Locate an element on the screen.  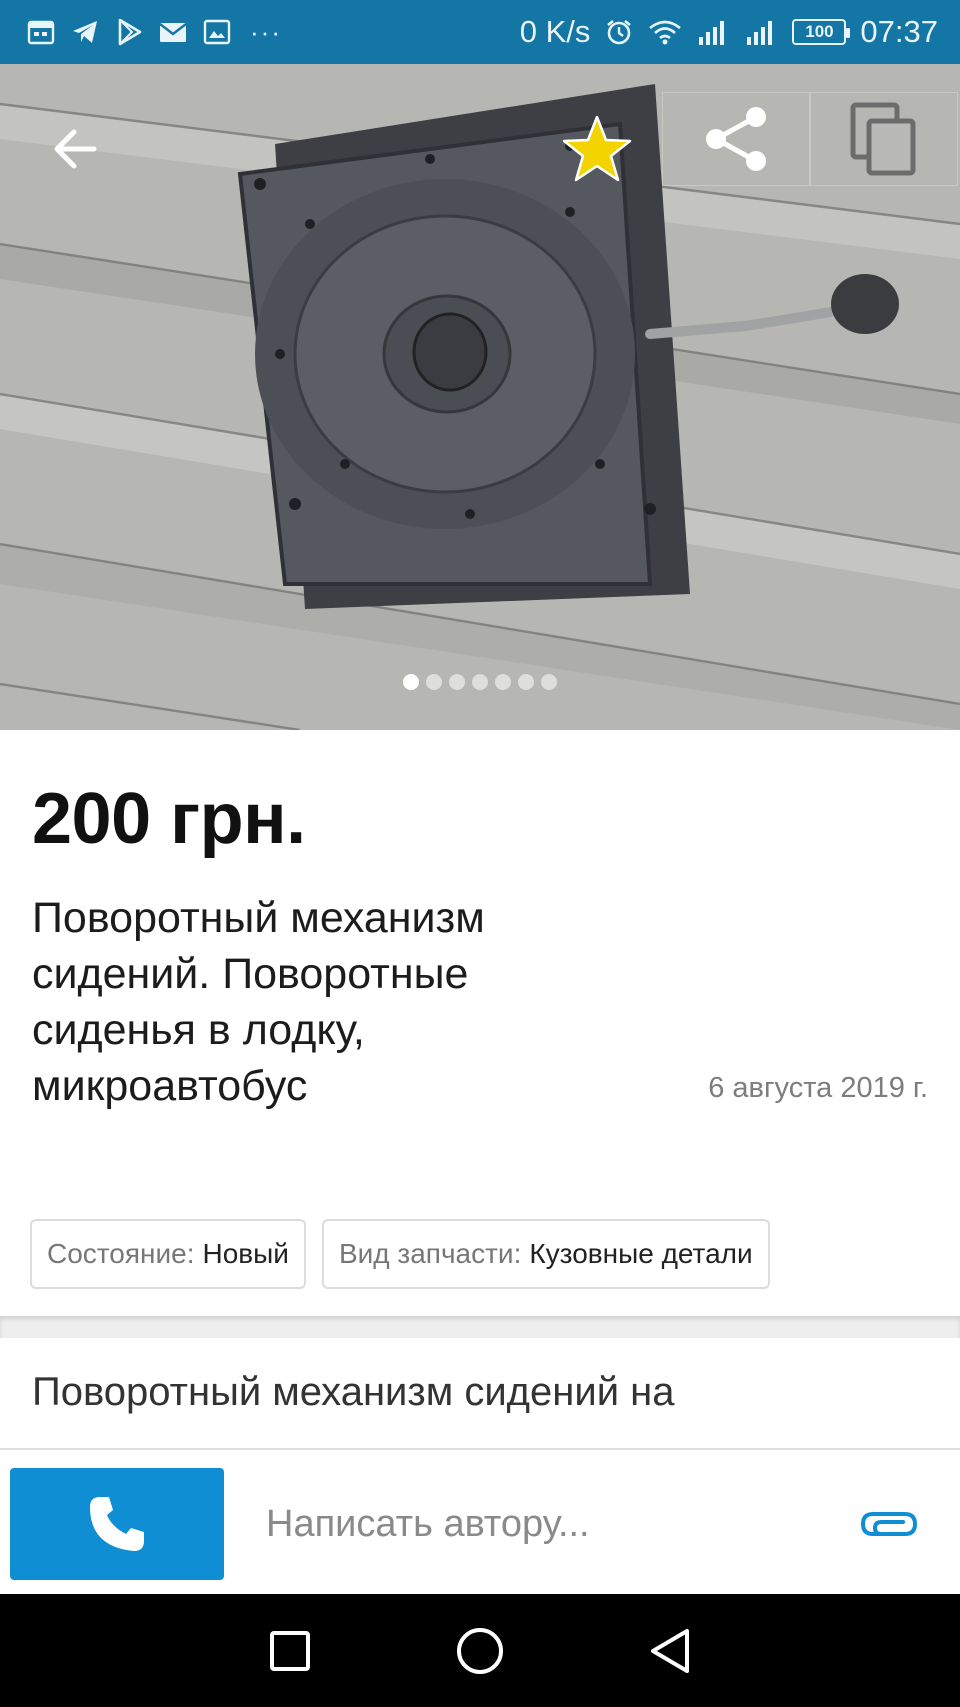
section-divider is located at coordinates (480, 1327).